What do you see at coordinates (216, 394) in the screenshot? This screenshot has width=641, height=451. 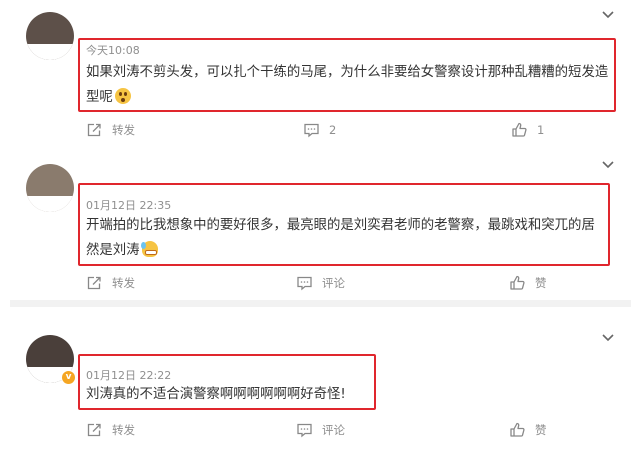 I see `comment-text-body: 刘涛真的不适合演警察啊啊啊啊啊啊好奇怪!` at bounding box center [216, 394].